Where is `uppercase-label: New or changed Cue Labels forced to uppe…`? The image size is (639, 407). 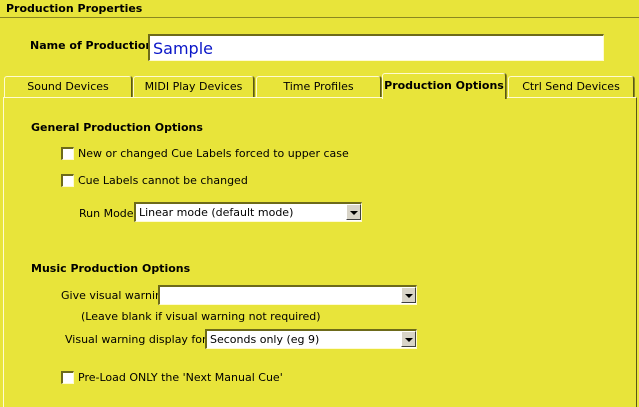 uppercase-label: New or changed Cue Labels forced to uppe… is located at coordinates (213, 153).